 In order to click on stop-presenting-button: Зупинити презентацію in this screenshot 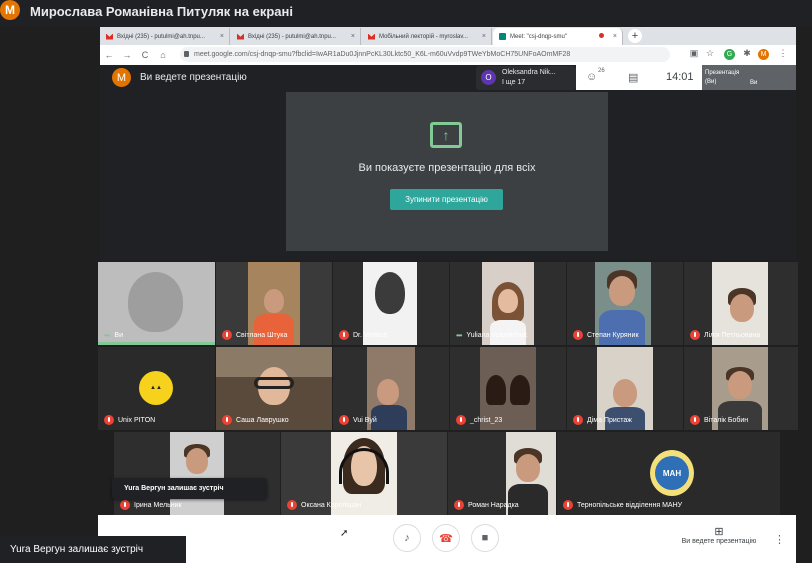, I will do `click(446, 199)`.